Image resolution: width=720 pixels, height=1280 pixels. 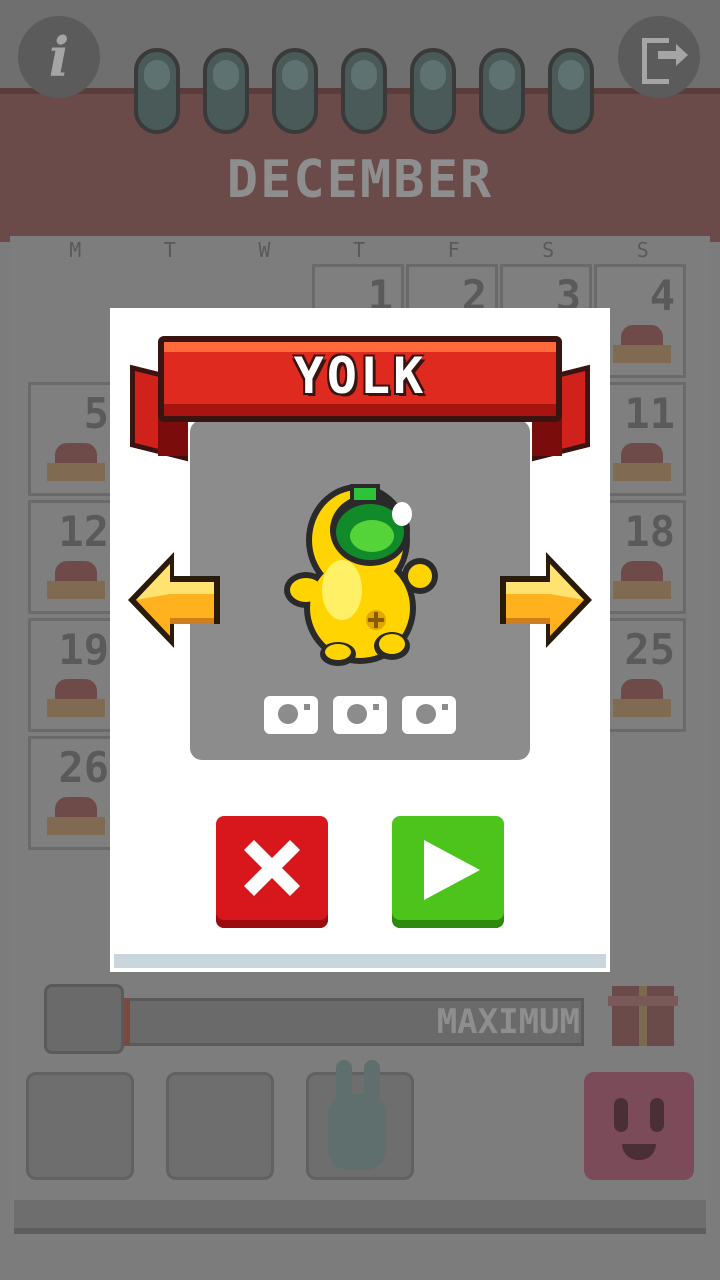 I want to click on progress-fill, so click(x=127, y=1022).